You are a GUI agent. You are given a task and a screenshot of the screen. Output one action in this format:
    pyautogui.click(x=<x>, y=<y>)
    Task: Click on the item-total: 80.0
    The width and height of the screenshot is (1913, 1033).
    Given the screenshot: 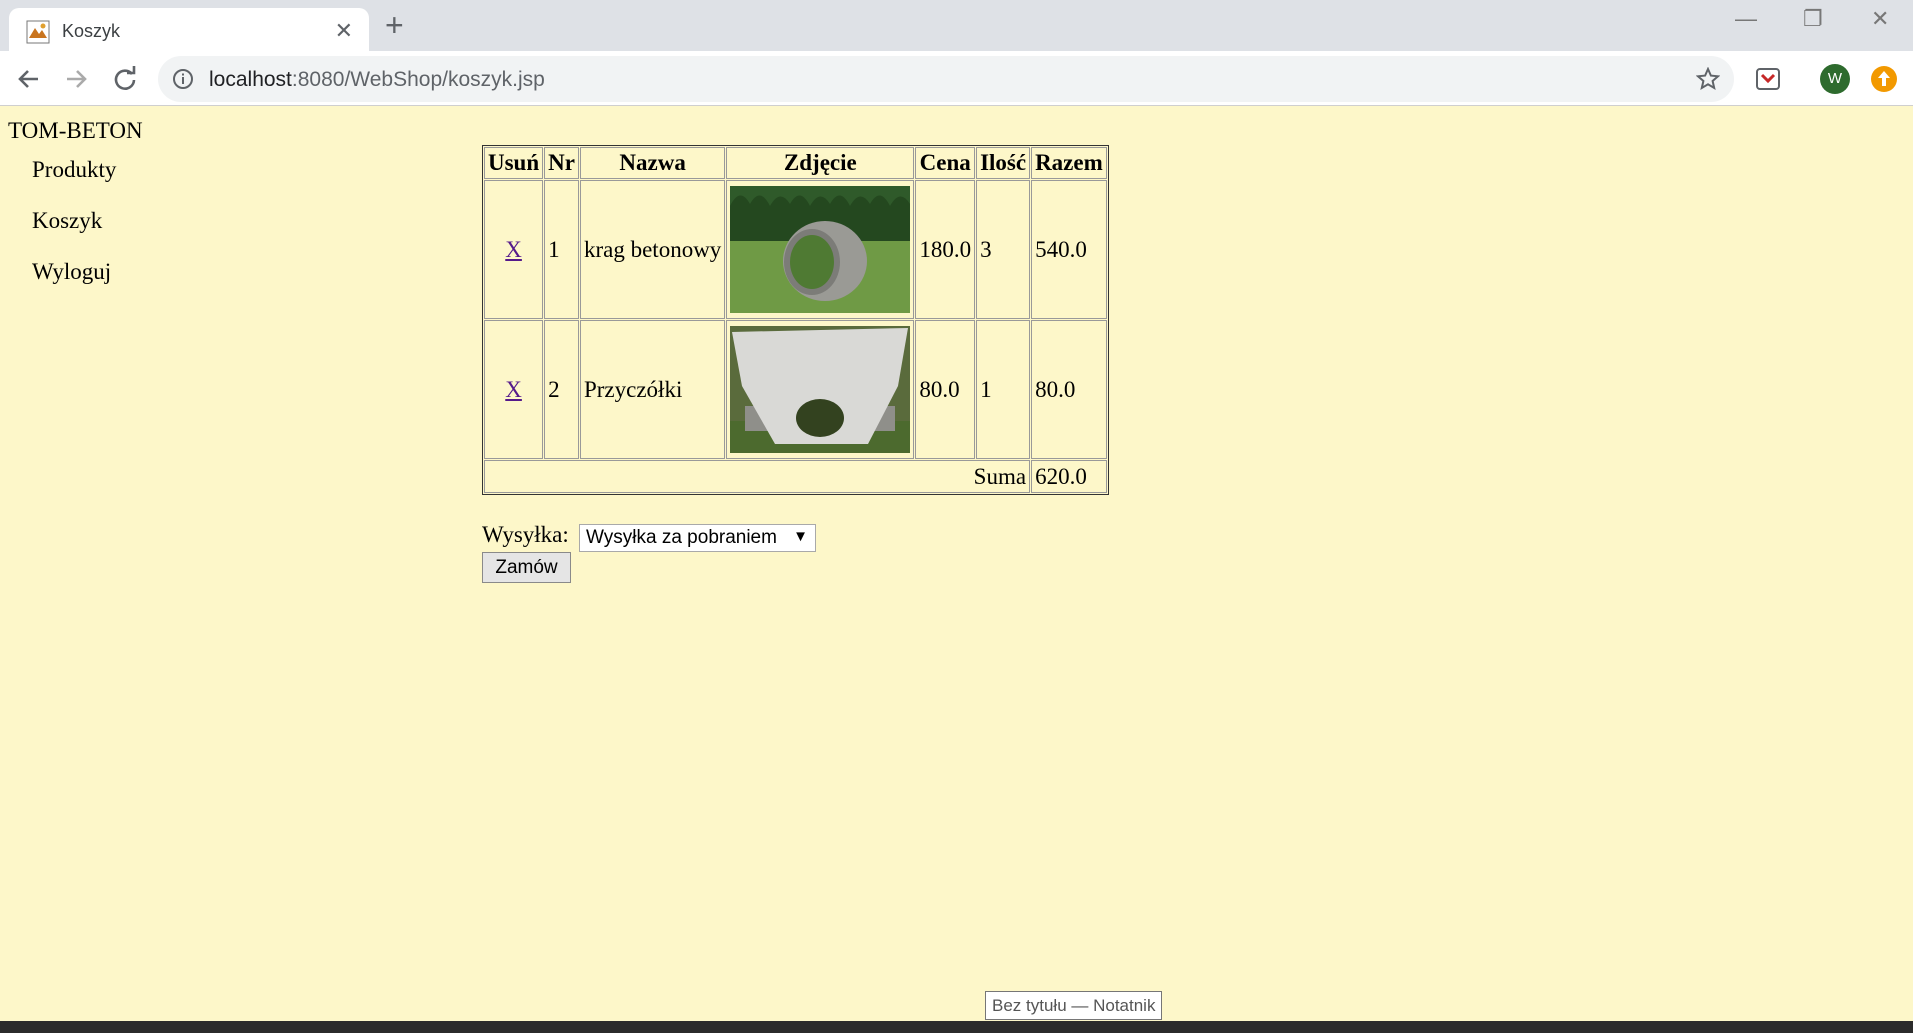 What is the action you would take?
    pyautogui.click(x=1069, y=389)
    